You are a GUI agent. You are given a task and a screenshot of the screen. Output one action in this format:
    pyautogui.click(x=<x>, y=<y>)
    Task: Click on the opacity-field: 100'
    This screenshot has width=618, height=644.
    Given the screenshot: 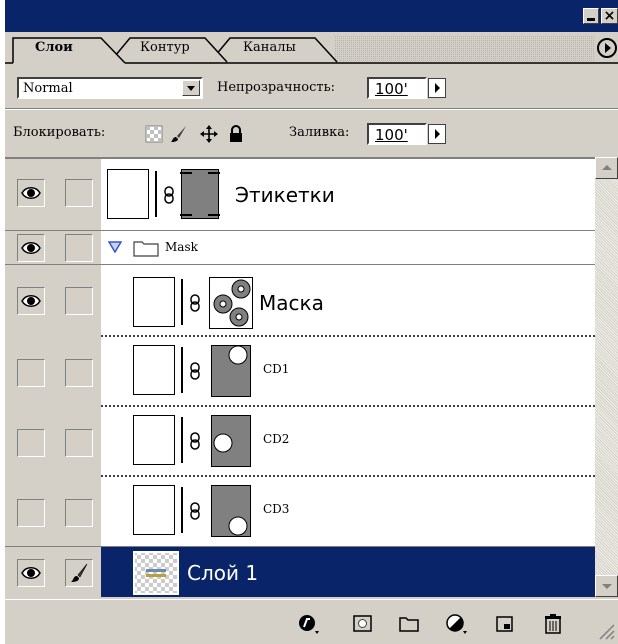 What is the action you would take?
    pyautogui.click(x=397, y=88)
    